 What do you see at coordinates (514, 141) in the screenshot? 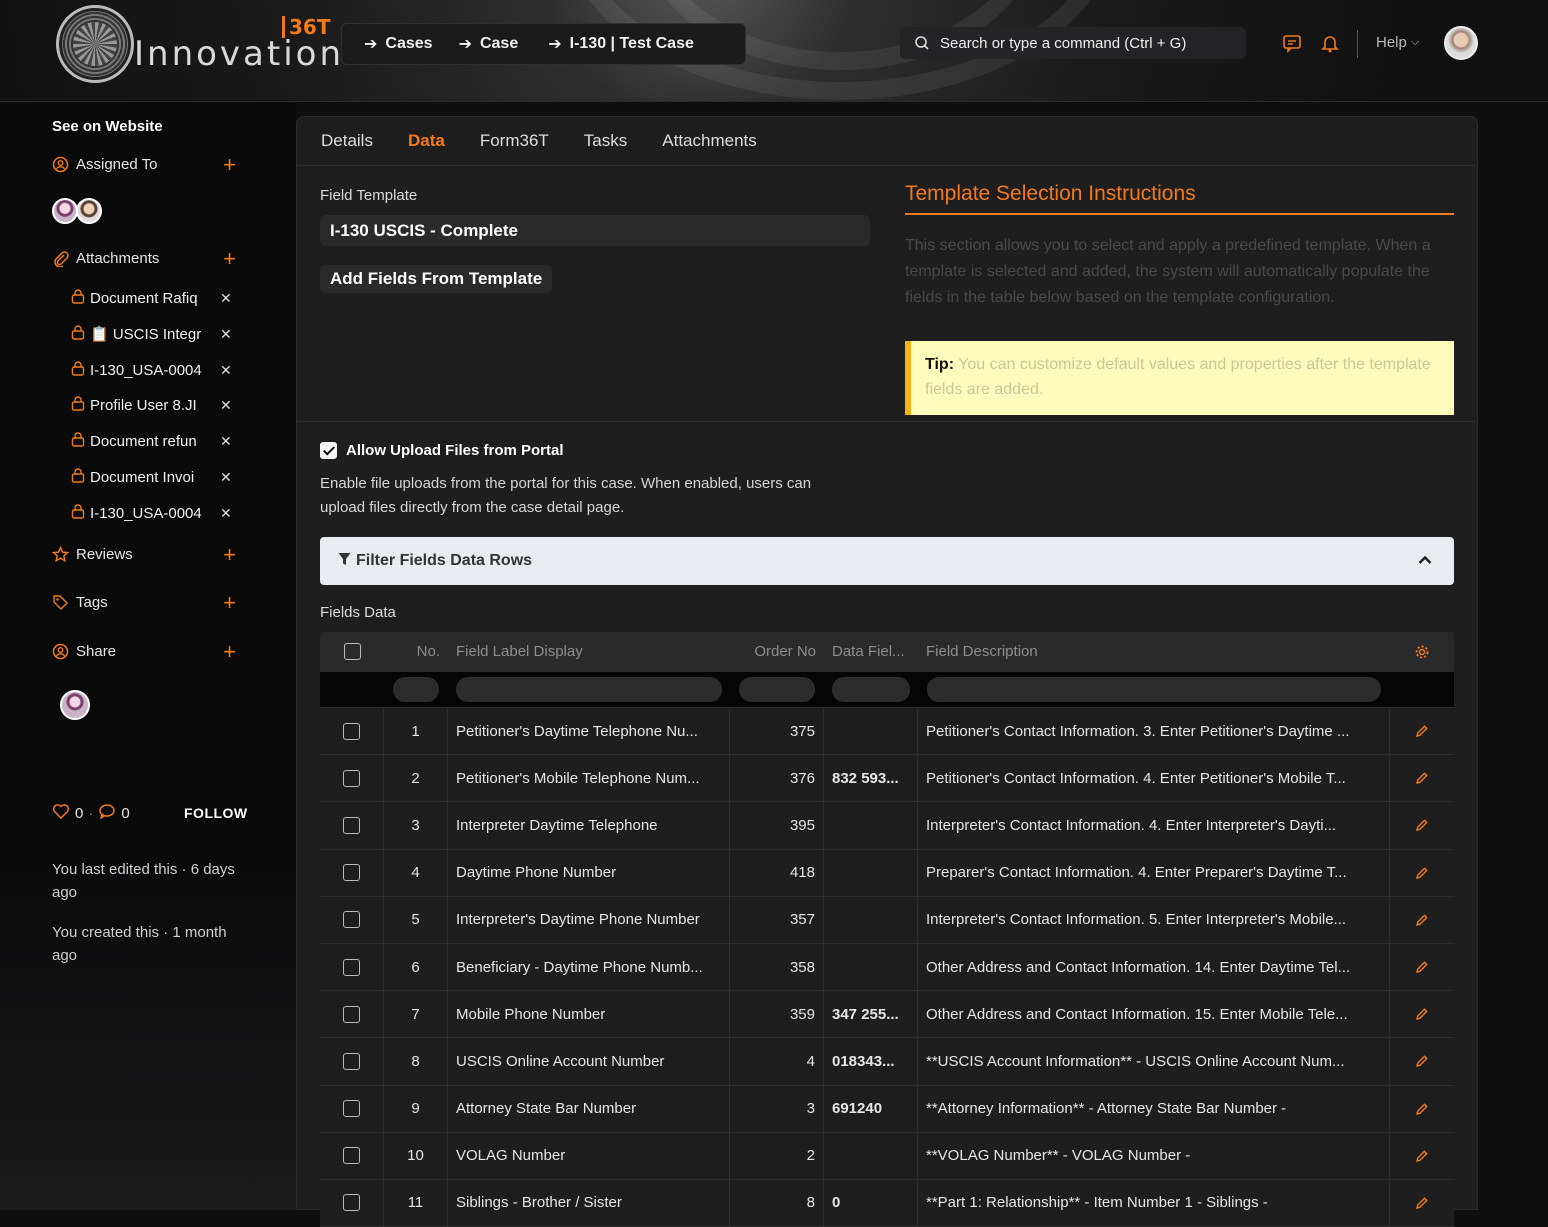
I see `tab-form36t: Form36T` at bounding box center [514, 141].